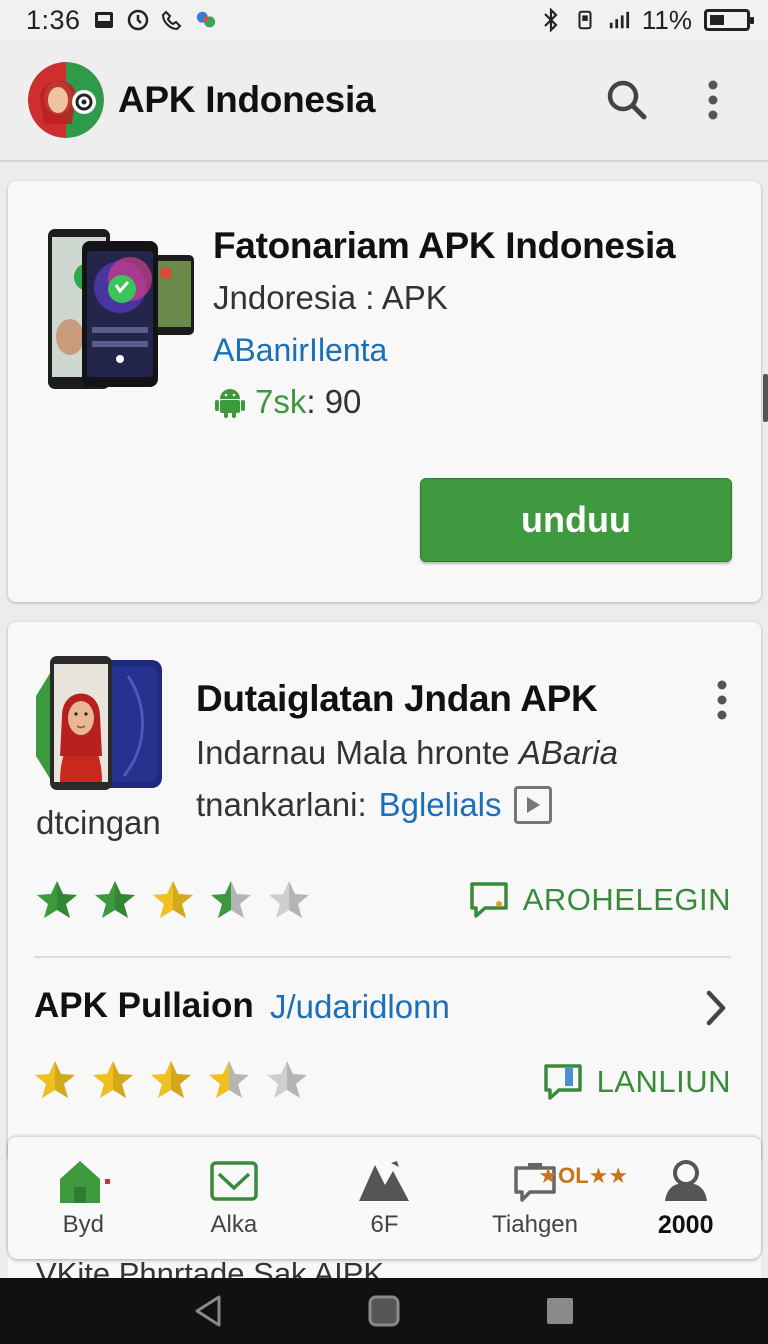 Image resolution: width=768 pixels, height=1344 pixels. I want to click on rating-stars, so click(173, 901).